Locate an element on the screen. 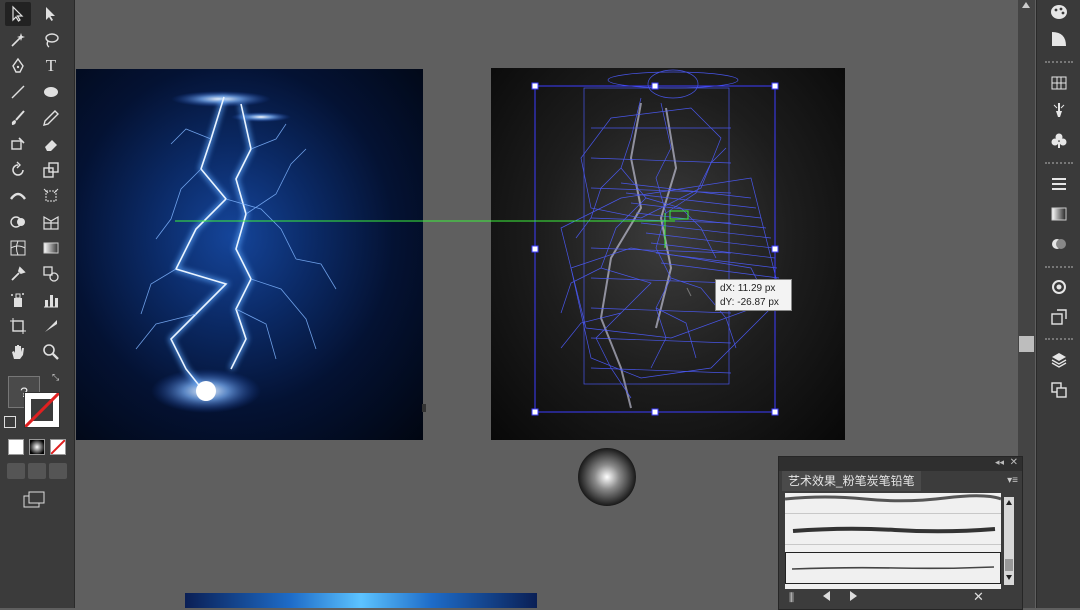  type-tool-icon: T is located at coordinates (51, 66).